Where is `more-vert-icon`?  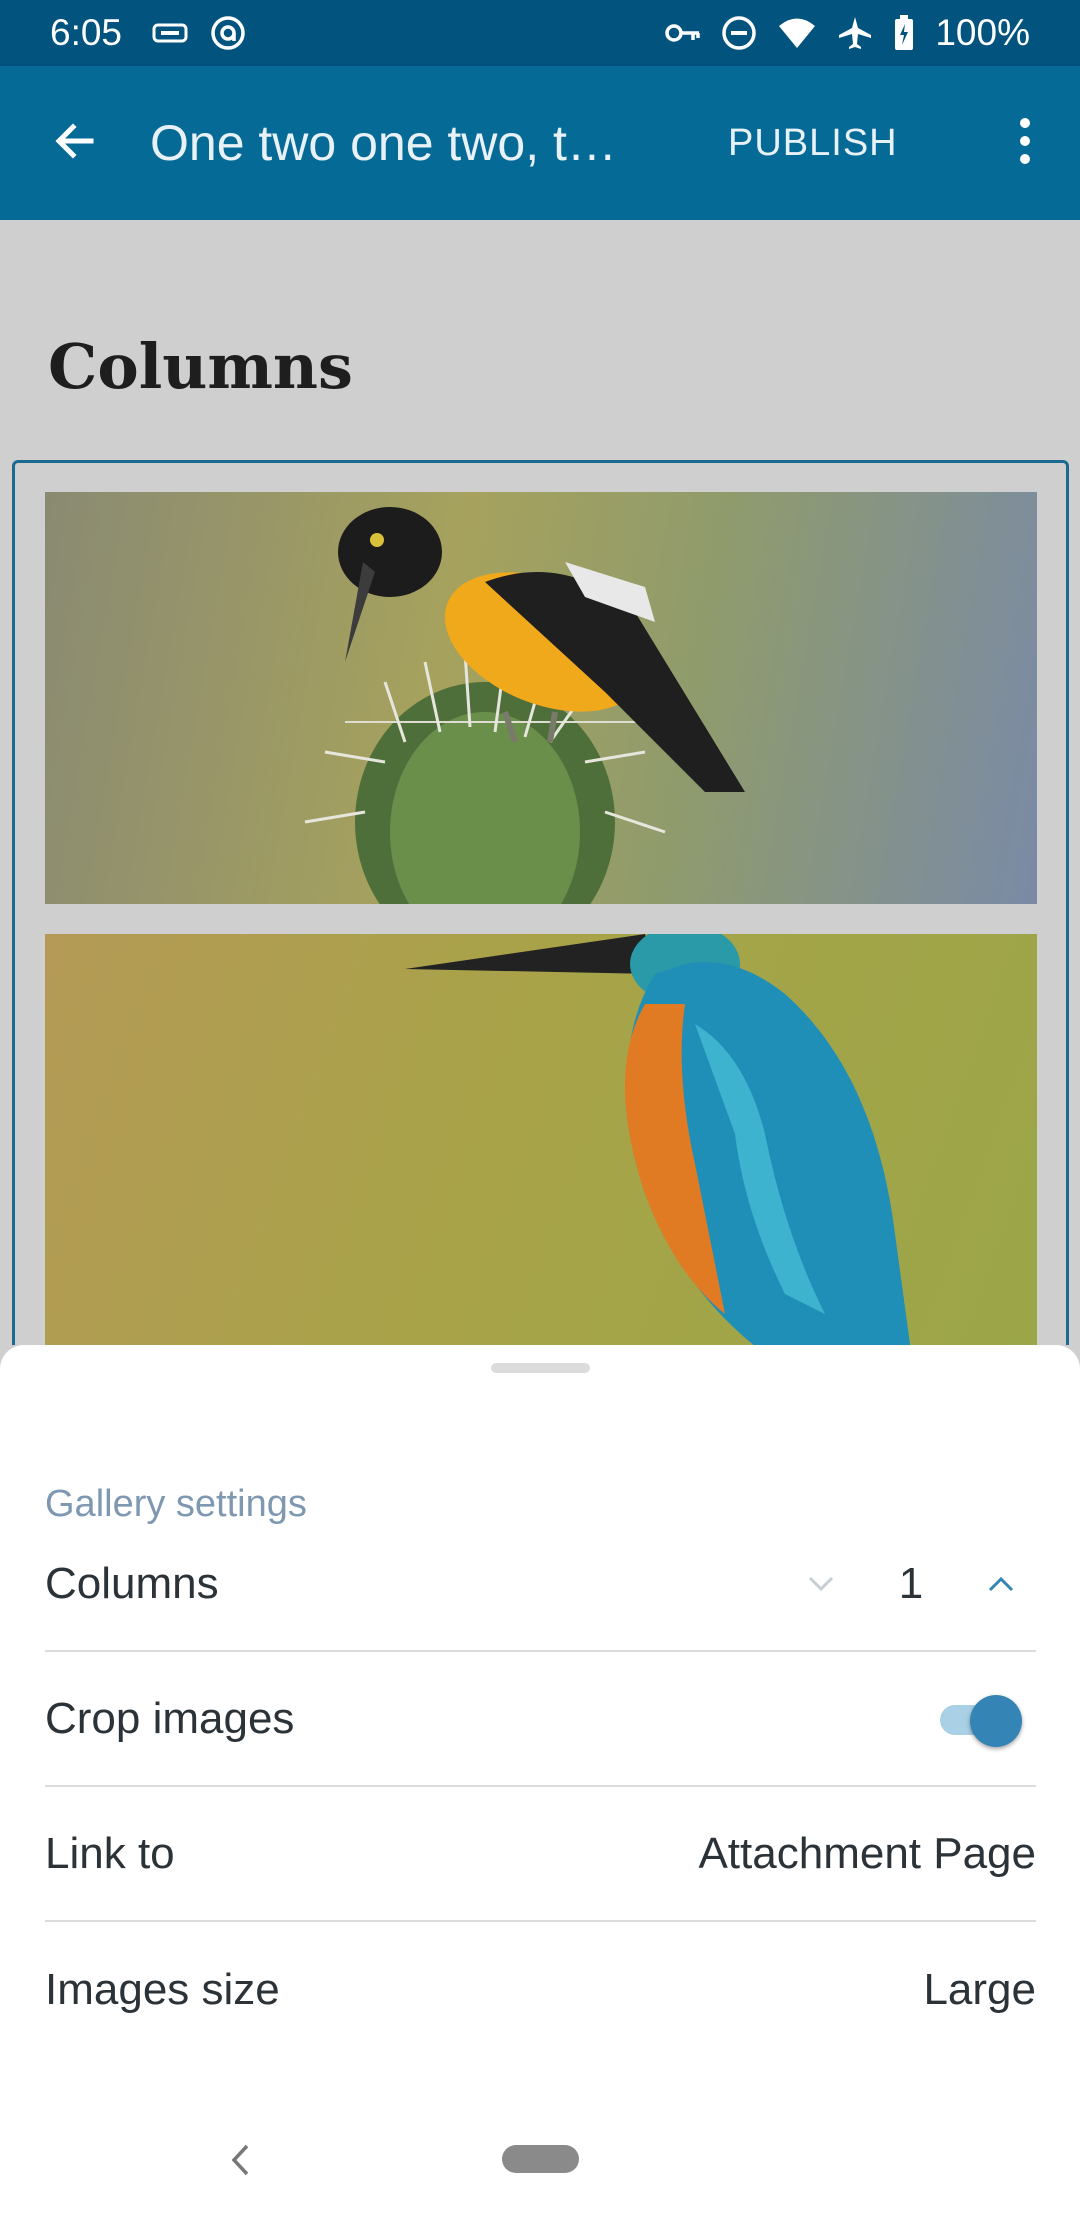 more-vert-icon is located at coordinates (1025, 143).